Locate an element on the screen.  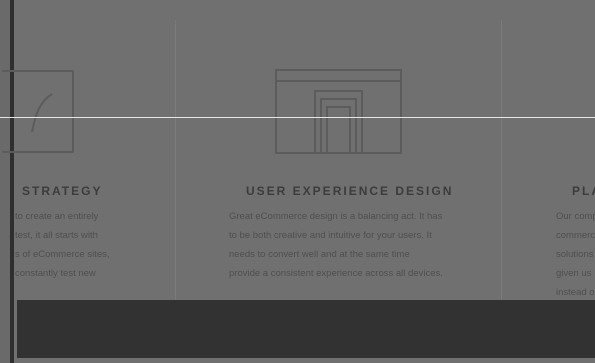
description-line: solutions is located at coordinates (575, 254).